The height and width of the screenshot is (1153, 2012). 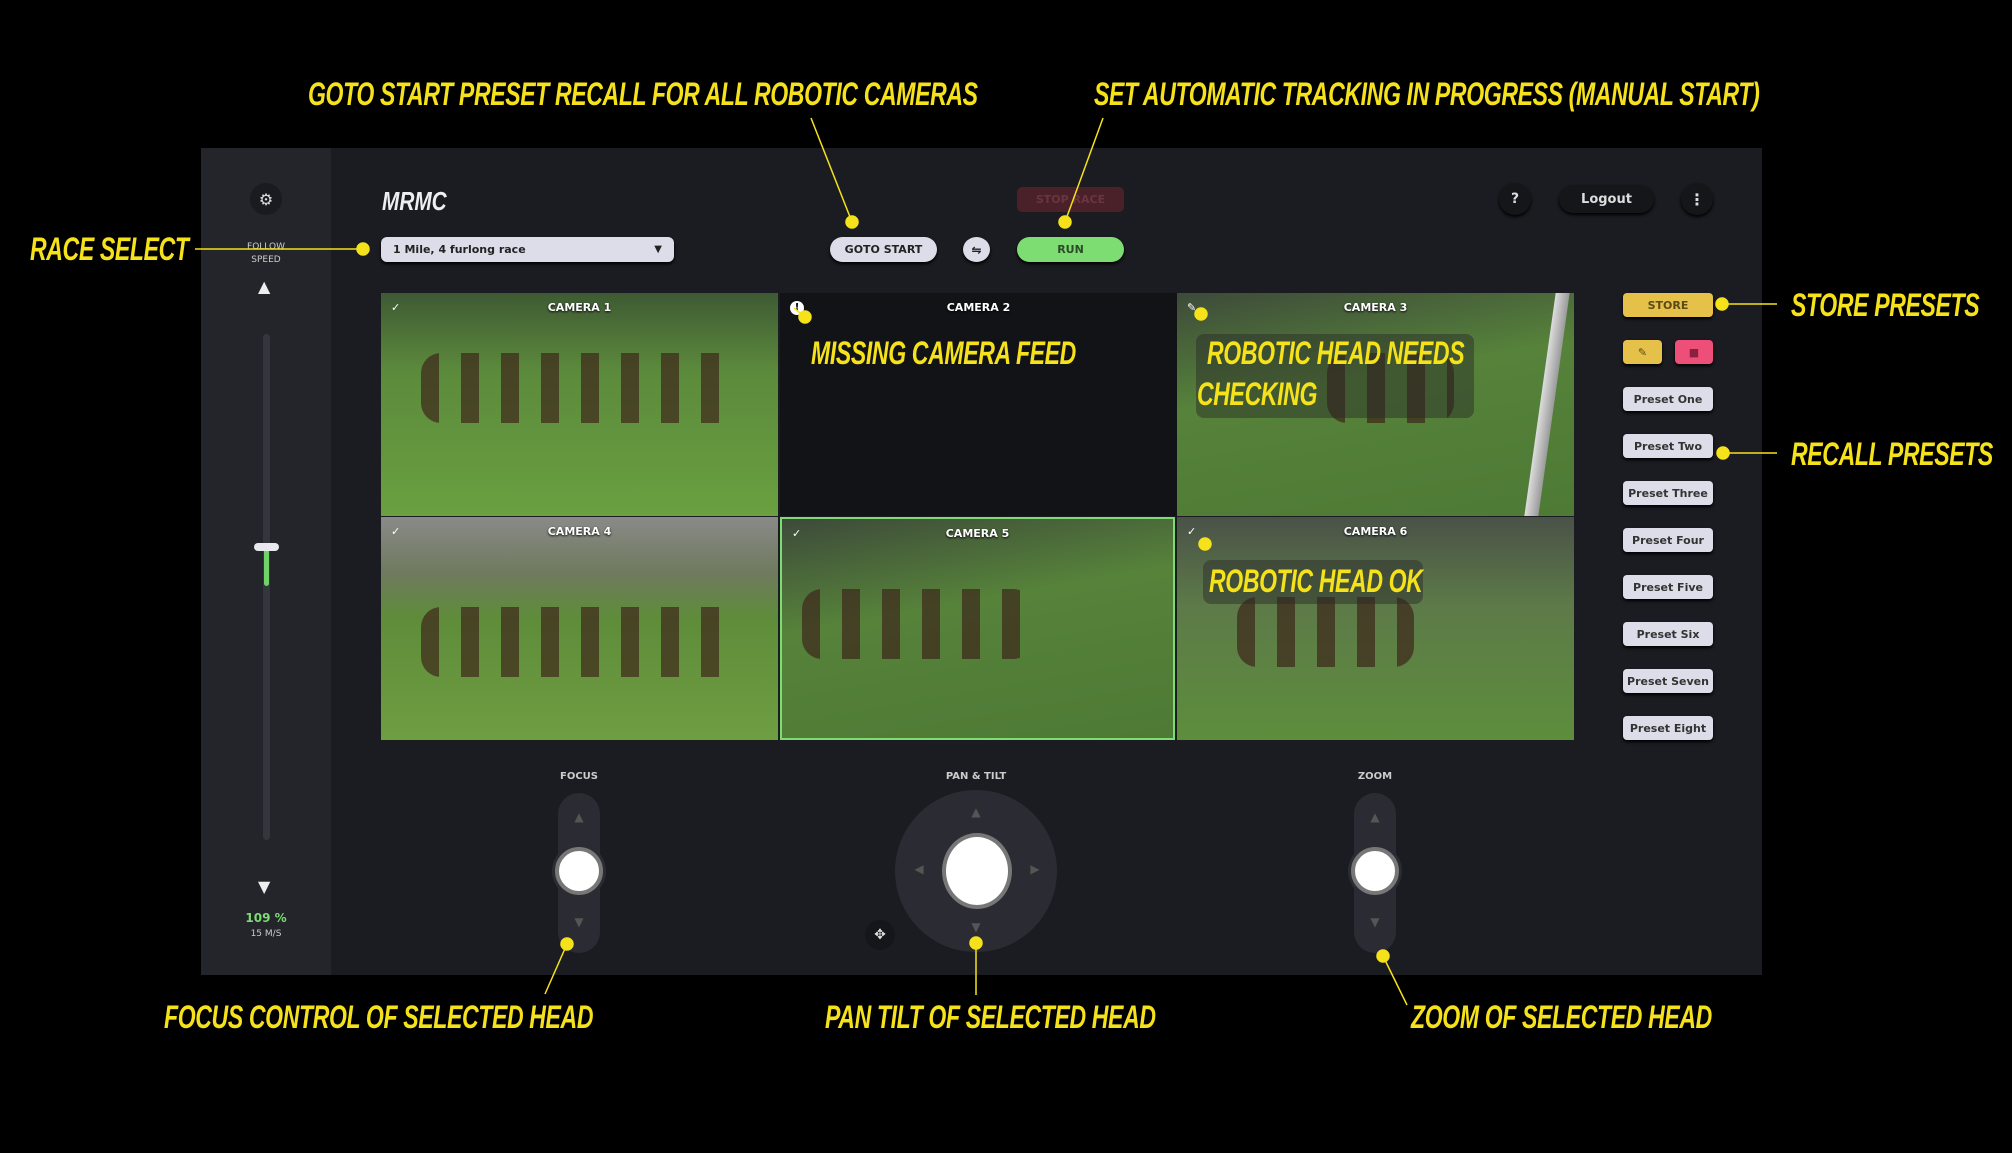 I want to click on annotation-missing-feed: MISSING CAMERA FEED, so click(x=943, y=353).